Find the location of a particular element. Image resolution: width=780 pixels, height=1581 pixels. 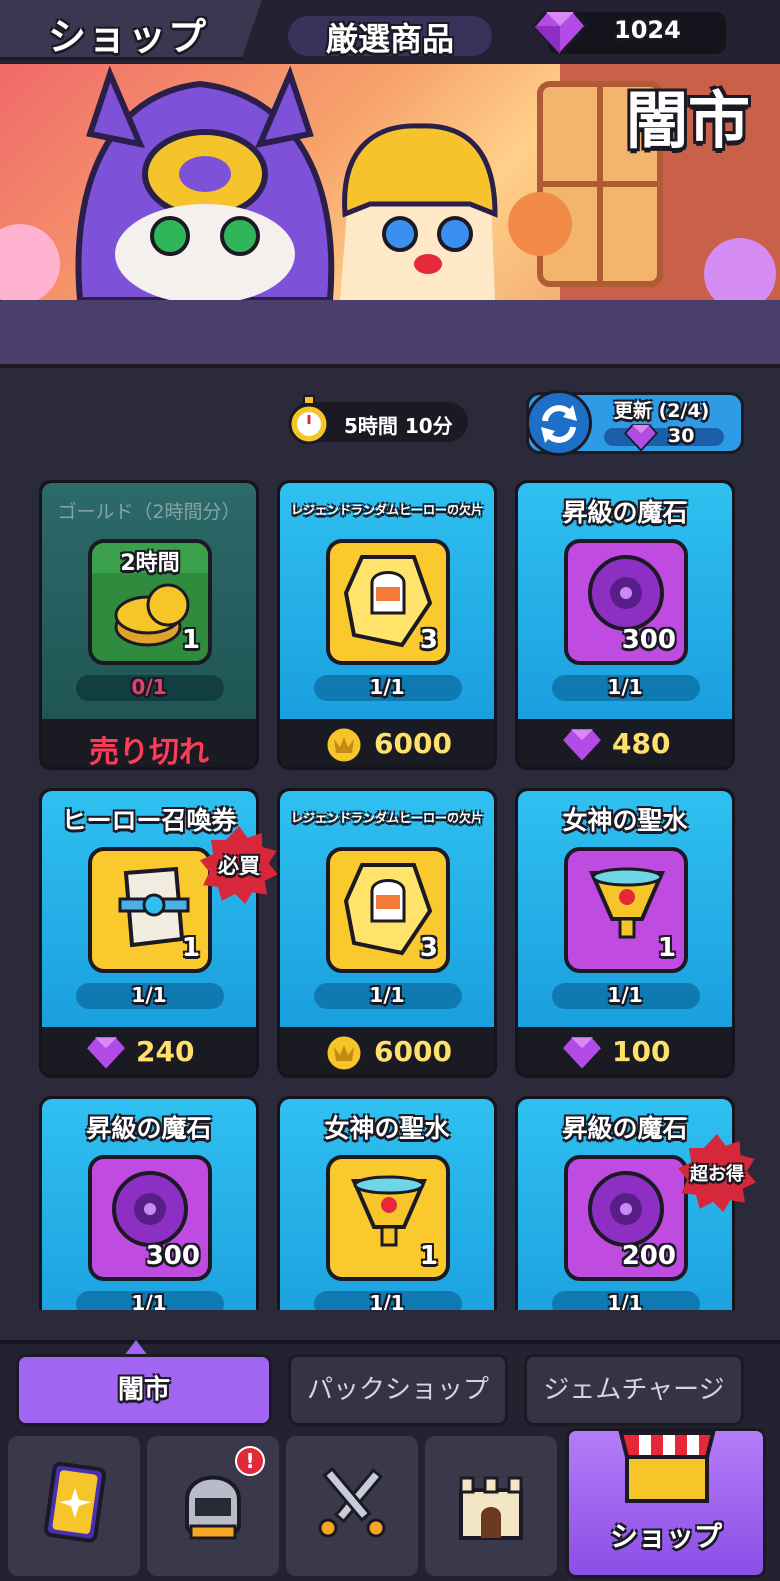

castle-icon is located at coordinates (491, 1508).